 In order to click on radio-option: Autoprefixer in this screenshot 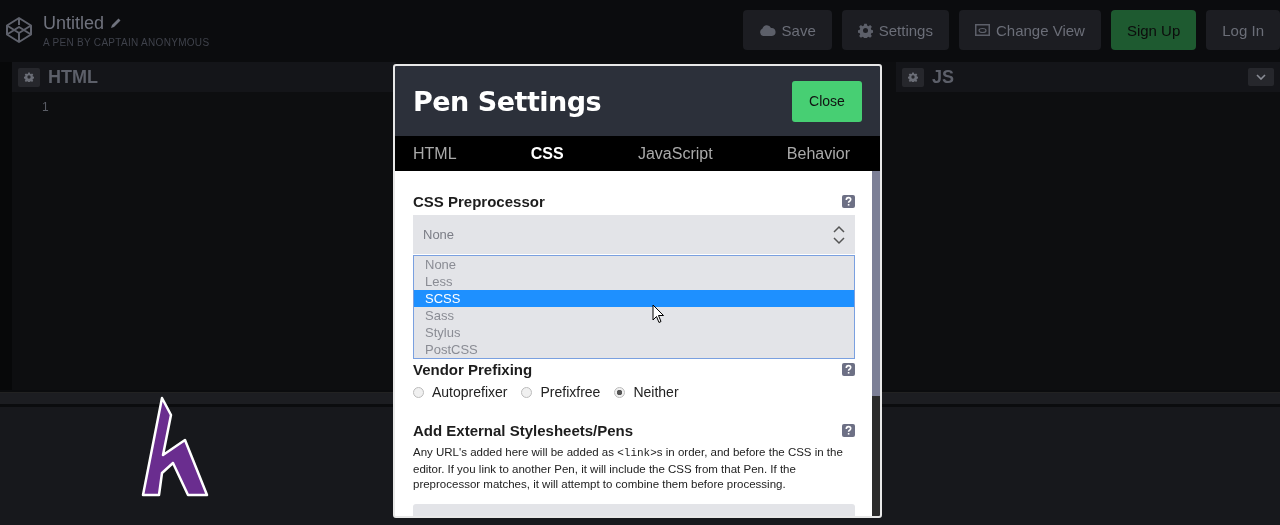, I will do `click(460, 392)`.